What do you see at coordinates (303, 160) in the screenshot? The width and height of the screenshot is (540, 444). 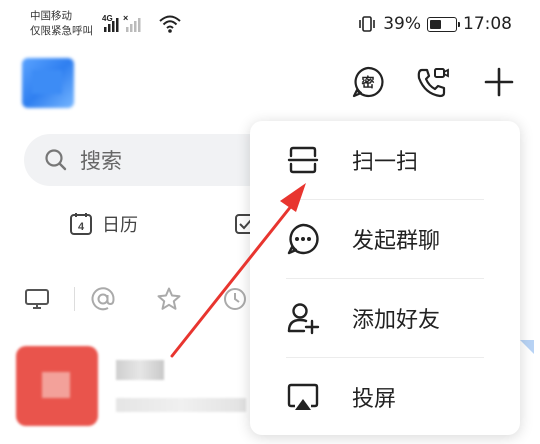 I see `scan-icon` at bounding box center [303, 160].